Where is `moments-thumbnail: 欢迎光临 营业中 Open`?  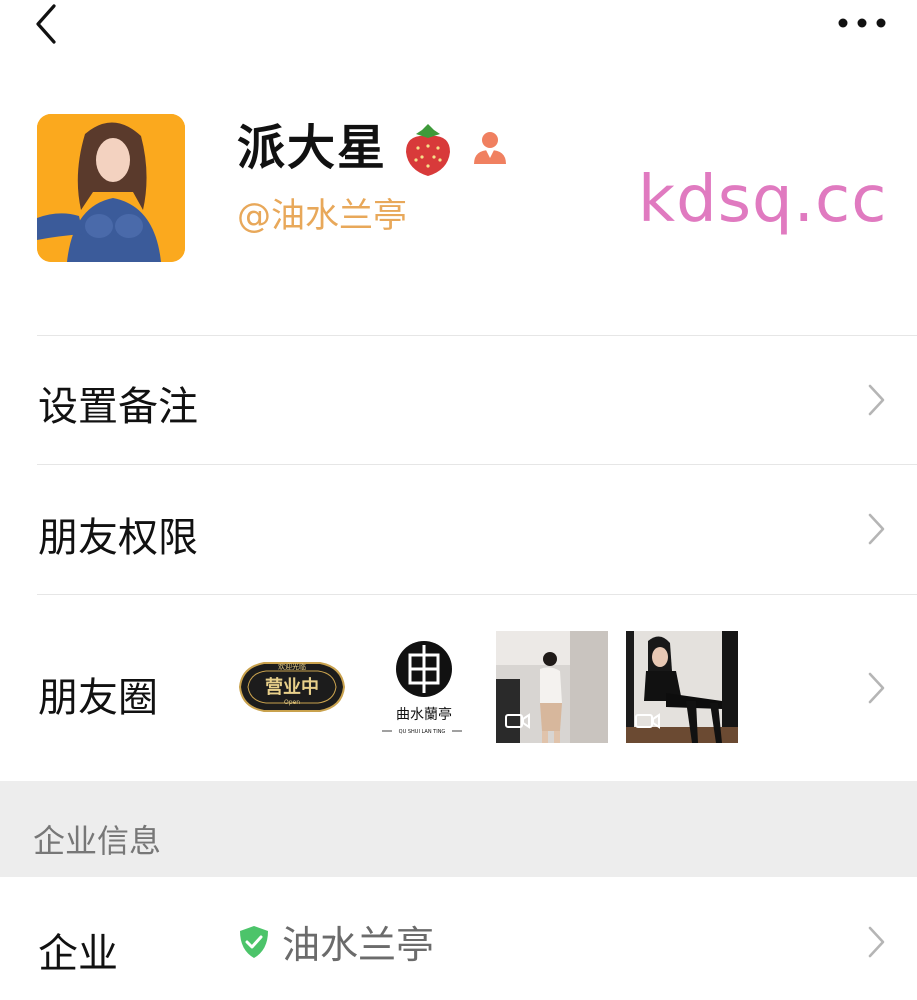 moments-thumbnail: 欢迎光临 营业中 Open is located at coordinates (292, 687).